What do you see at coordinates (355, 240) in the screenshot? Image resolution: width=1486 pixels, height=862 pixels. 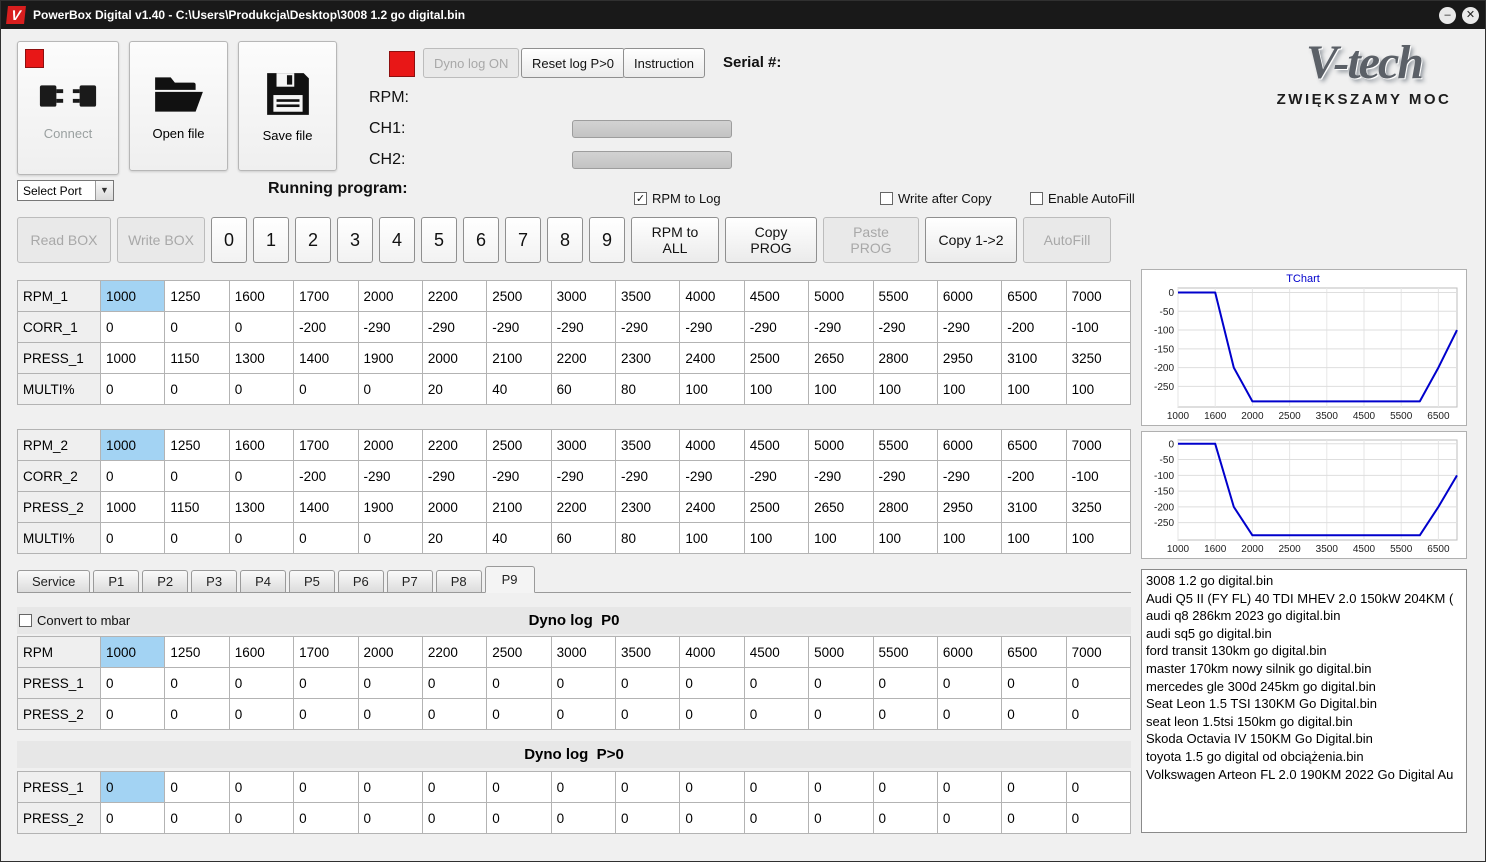 I see `digit-button-3: 3` at bounding box center [355, 240].